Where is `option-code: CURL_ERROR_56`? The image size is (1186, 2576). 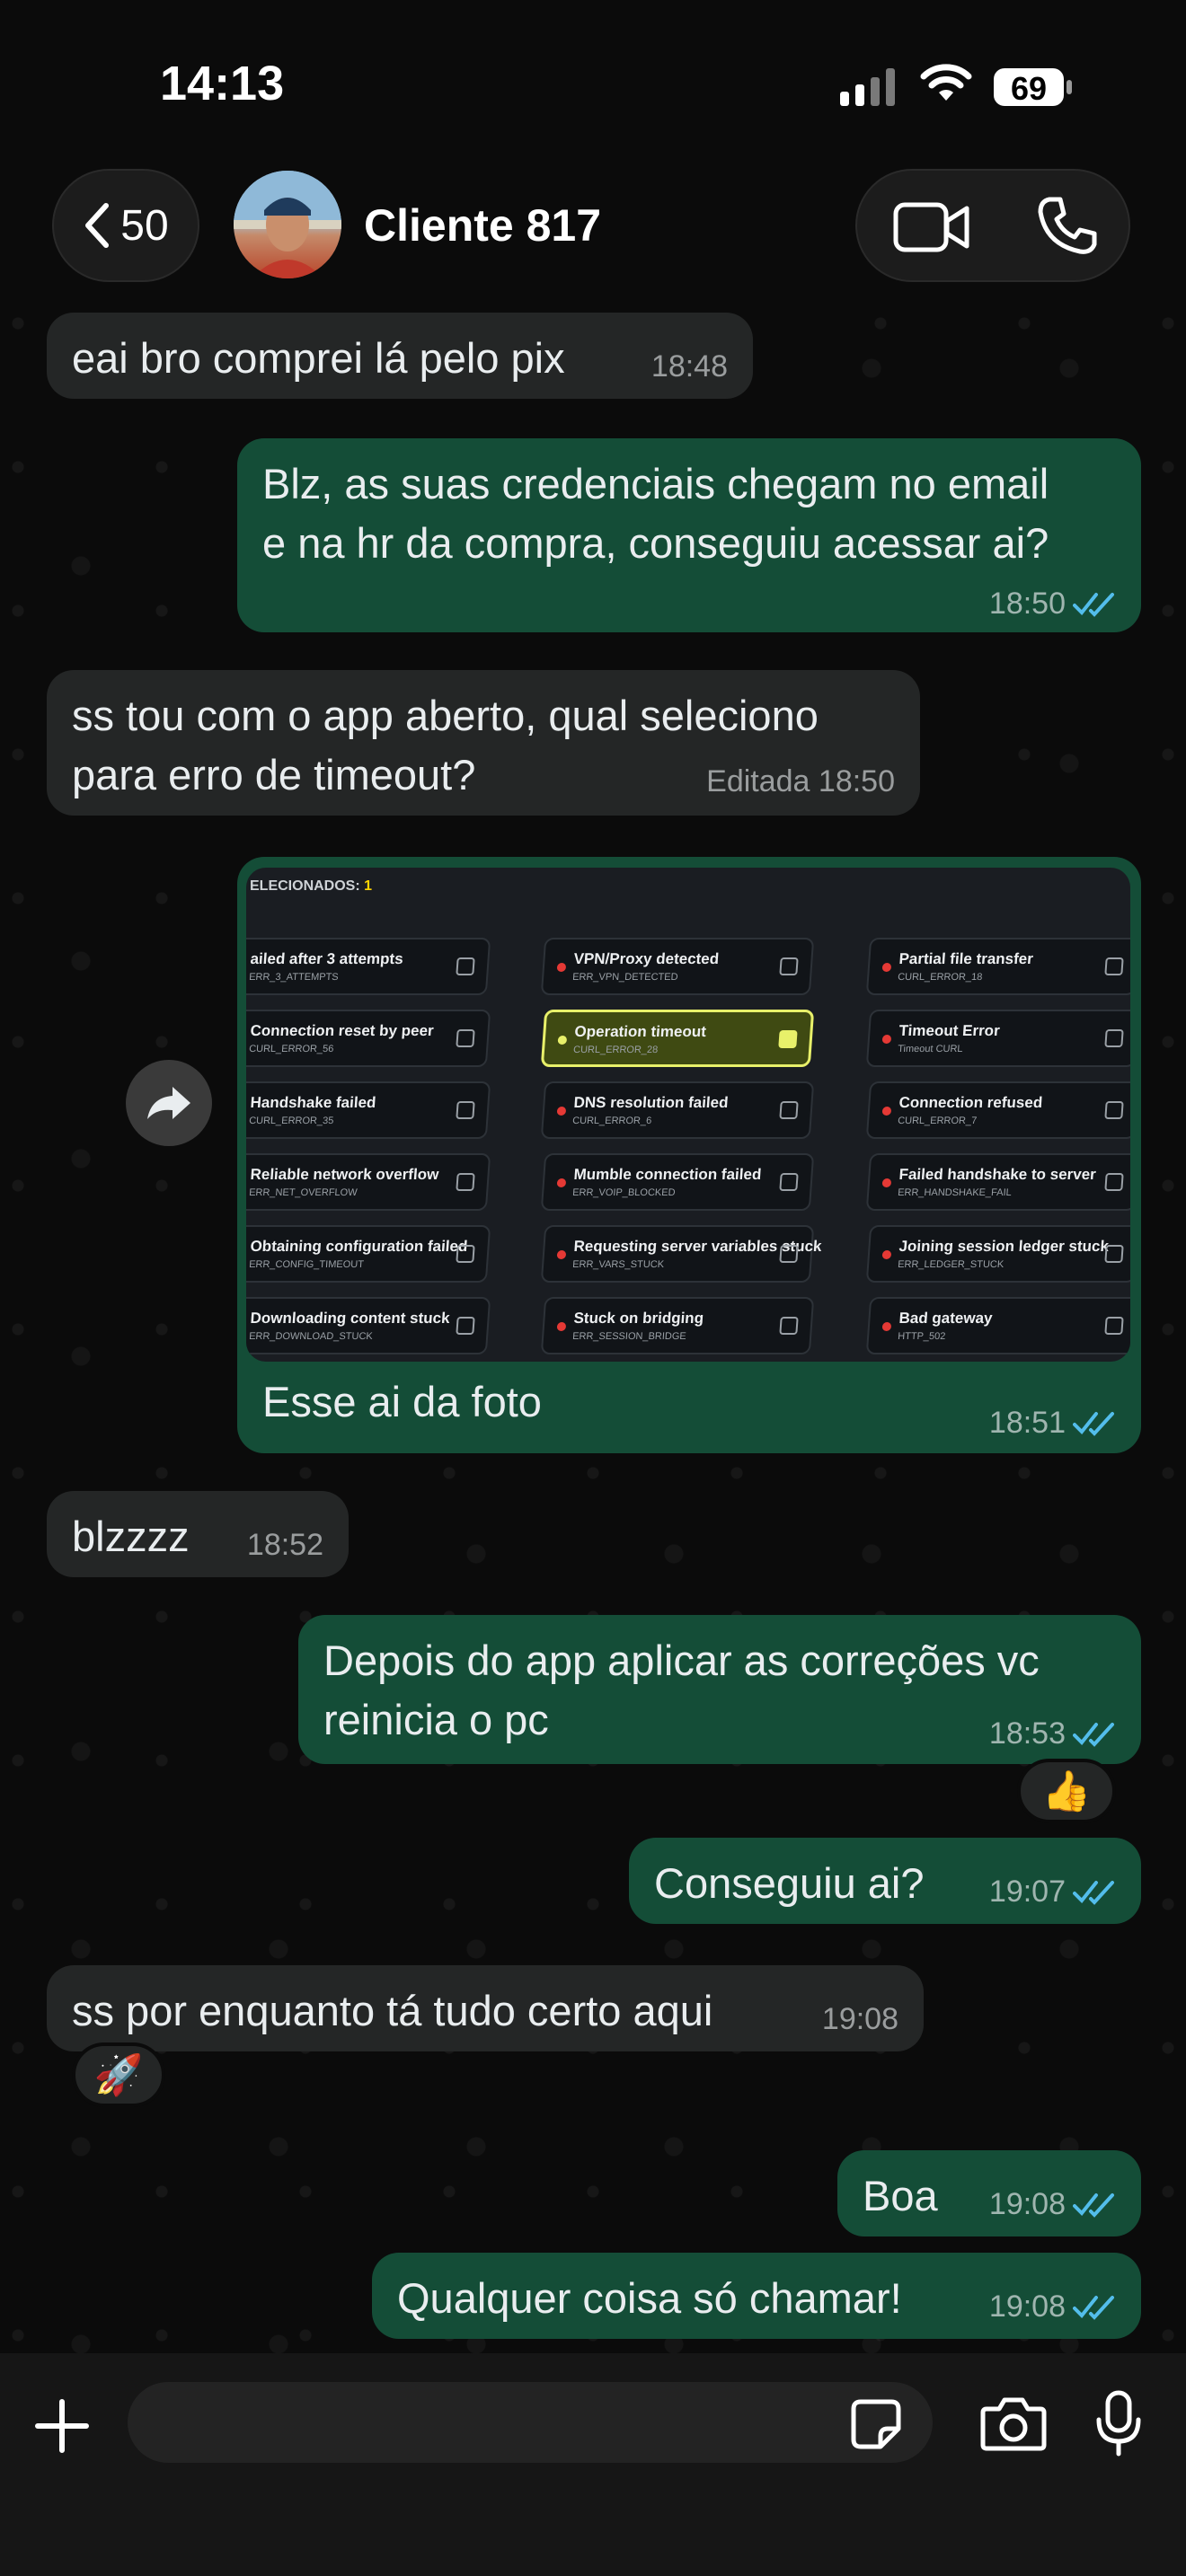 option-code: CURL_ERROR_56 is located at coordinates (291, 1049).